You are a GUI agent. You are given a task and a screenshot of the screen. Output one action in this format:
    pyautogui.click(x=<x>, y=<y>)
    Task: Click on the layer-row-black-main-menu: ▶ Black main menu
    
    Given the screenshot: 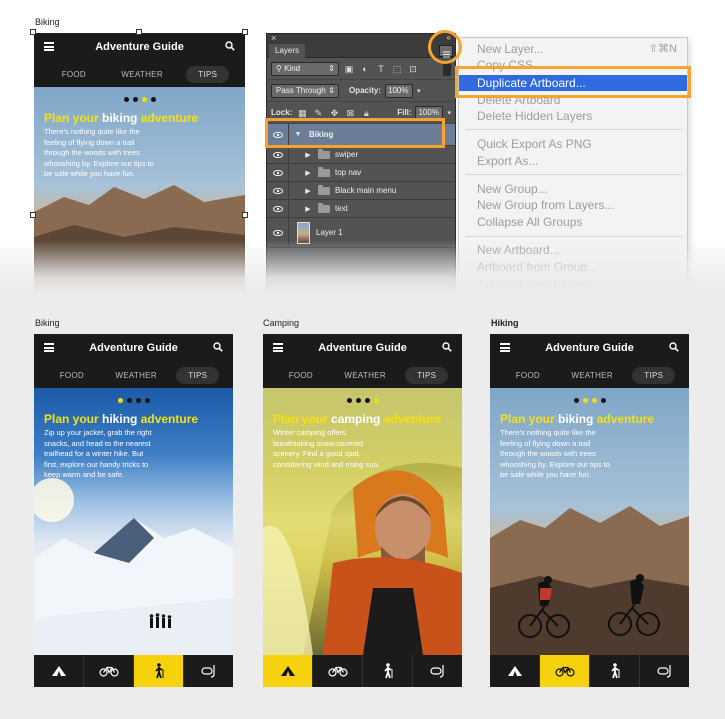 What is the action you would take?
    pyautogui.click(x=361, y=191)
    